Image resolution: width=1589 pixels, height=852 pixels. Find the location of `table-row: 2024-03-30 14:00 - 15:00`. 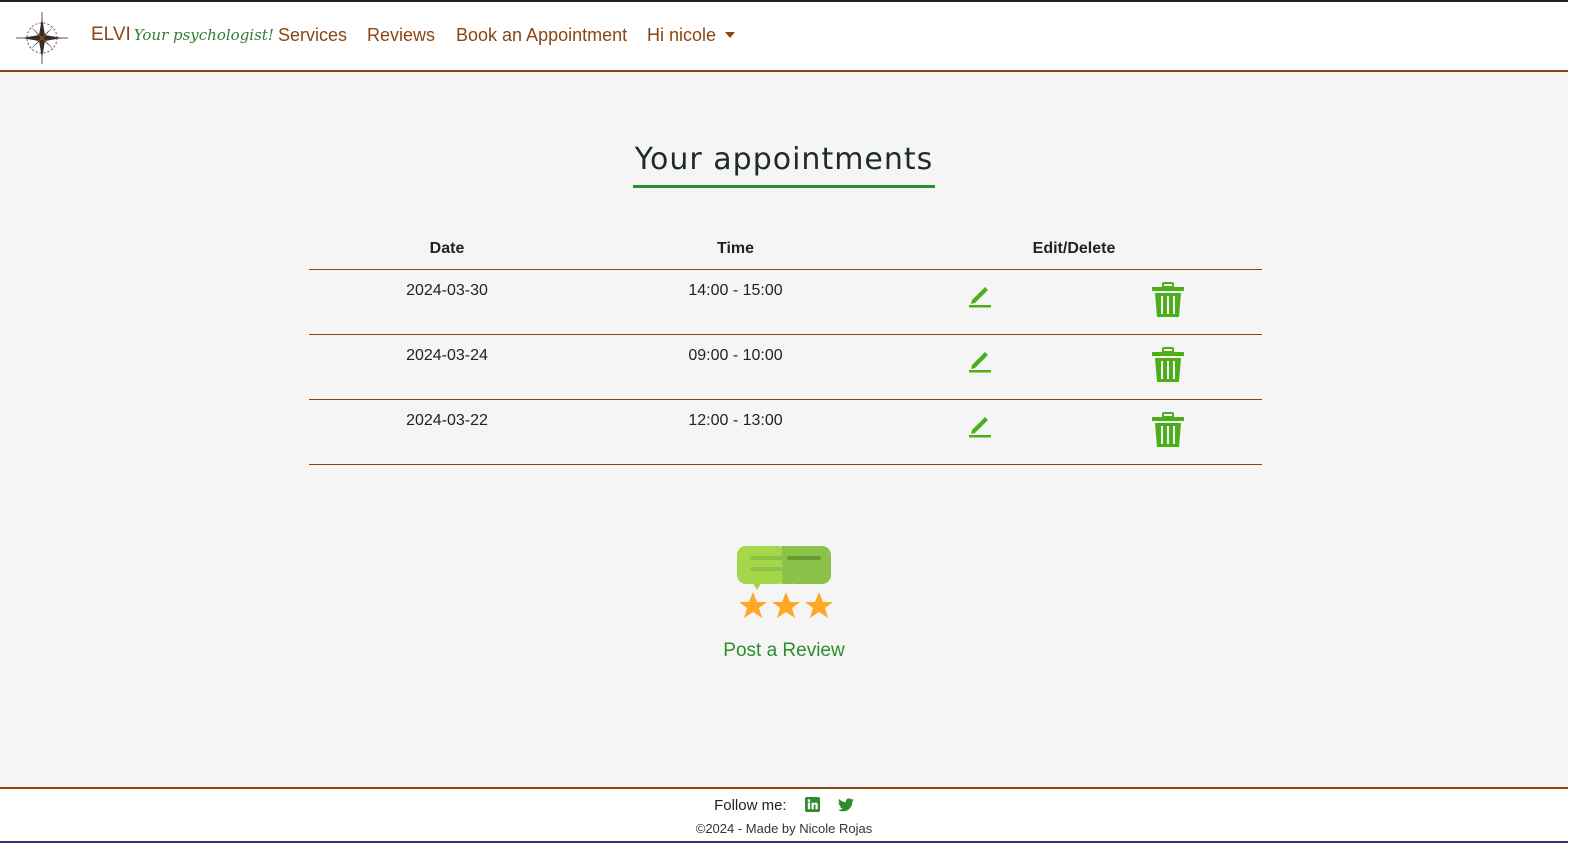

table-row: 2024-03-30 14:00 - 15:00 is located at coordinates (785, 302).